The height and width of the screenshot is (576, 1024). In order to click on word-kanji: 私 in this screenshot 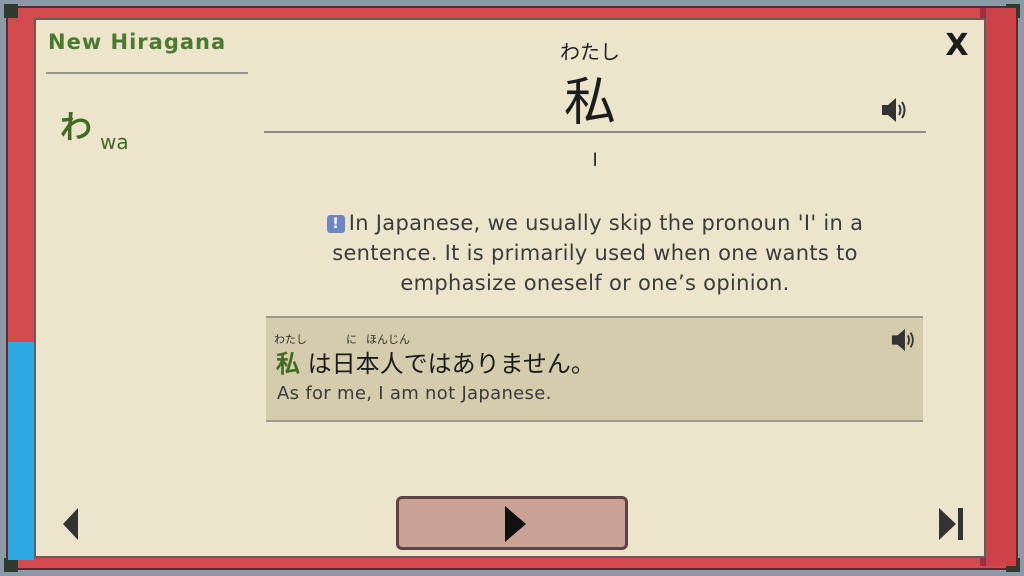, I will do `click(589, 103)`.